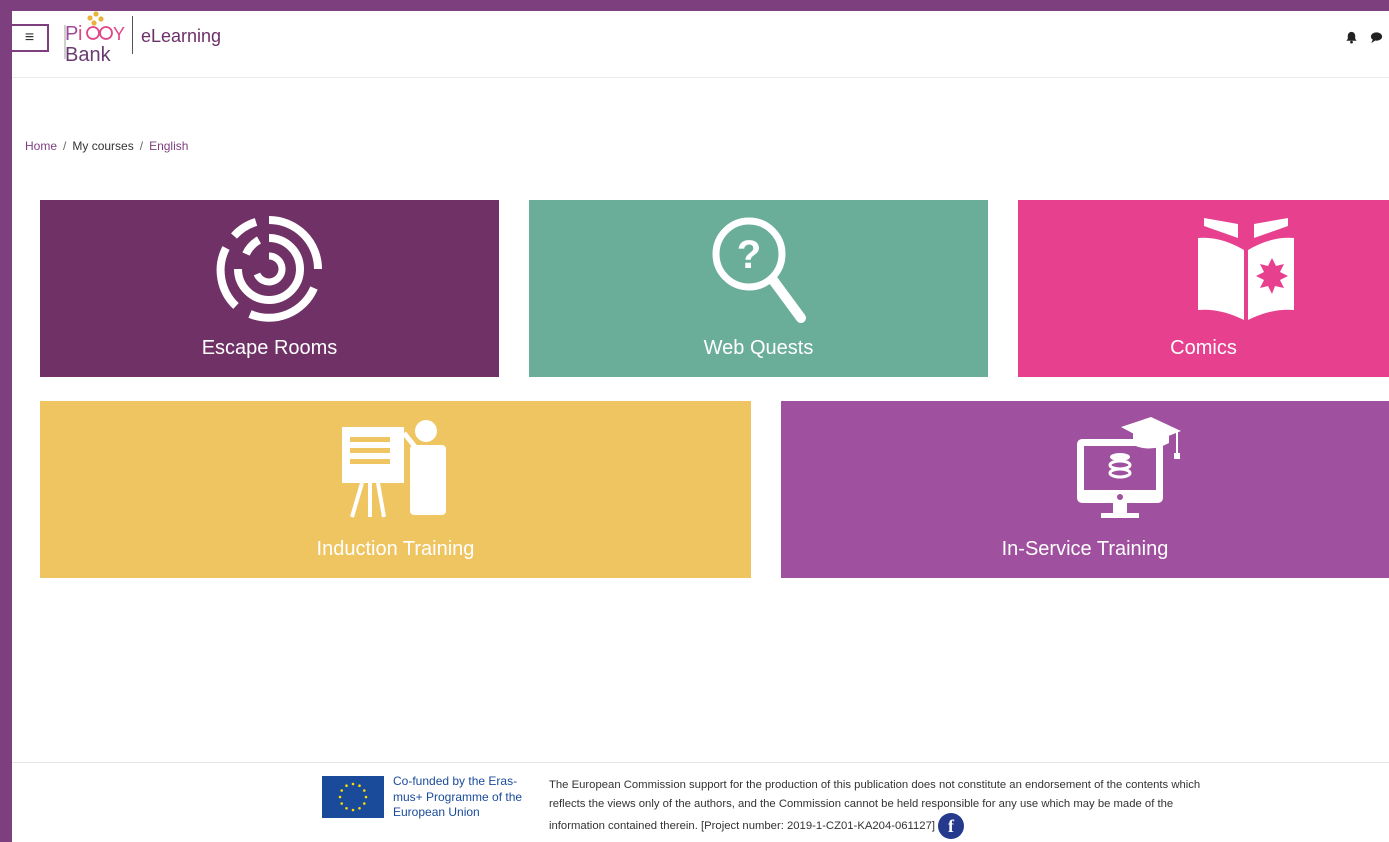 The height and width of the screenshot is (842, 1389). I want to click on svg-text: P, so click(71, 34).